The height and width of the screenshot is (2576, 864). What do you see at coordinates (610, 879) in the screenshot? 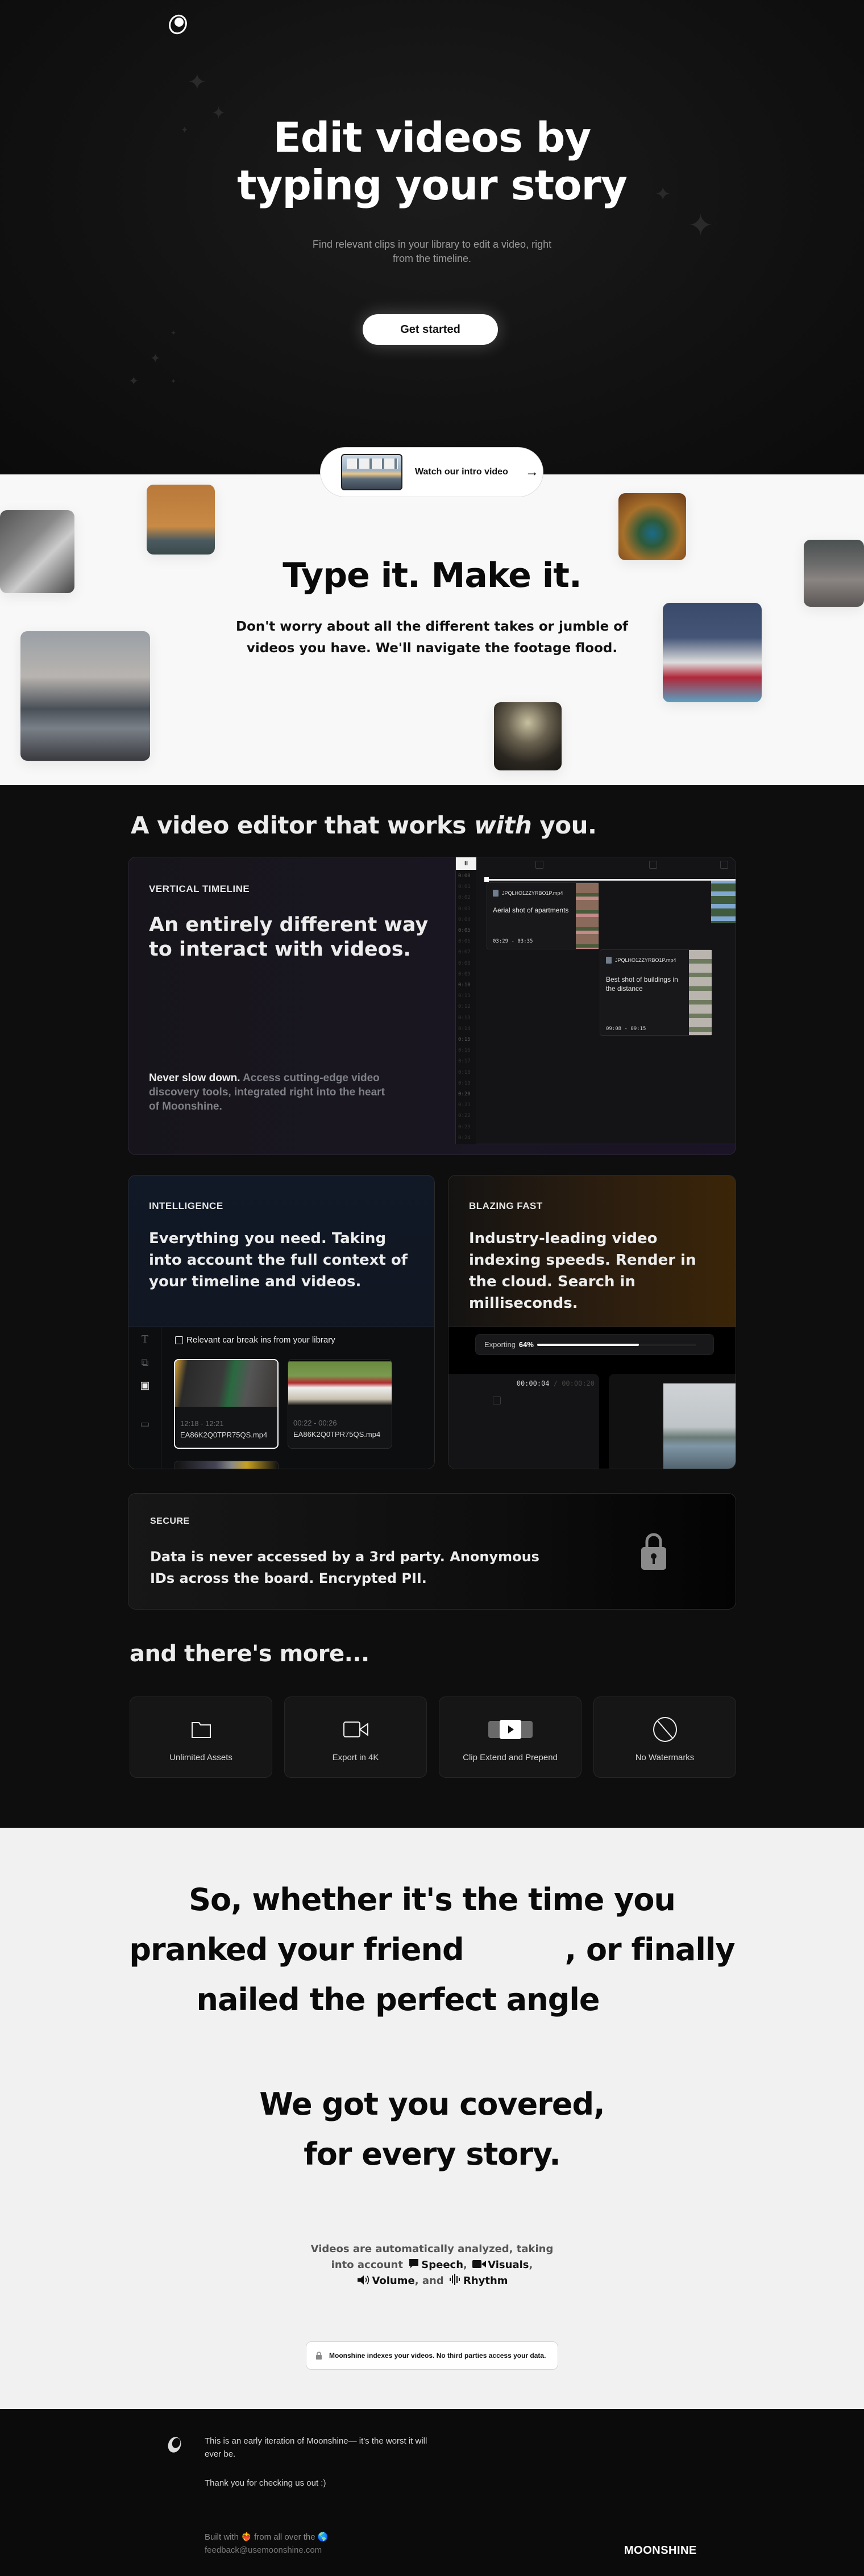
I see `playhead` at bounding box center [610, 879].